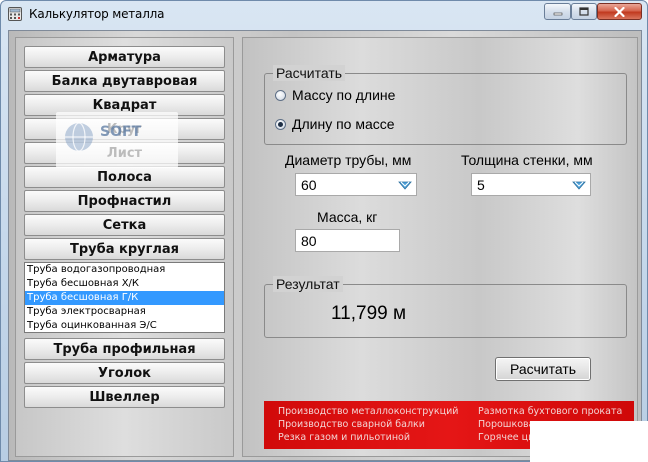 Image resolution: width=648 pixels, height=462 pixels. What do you see at coordinates (531, 184) in the screenshot?
I see `wall-thickness-combo: 5` at bounding box center [531, 184].